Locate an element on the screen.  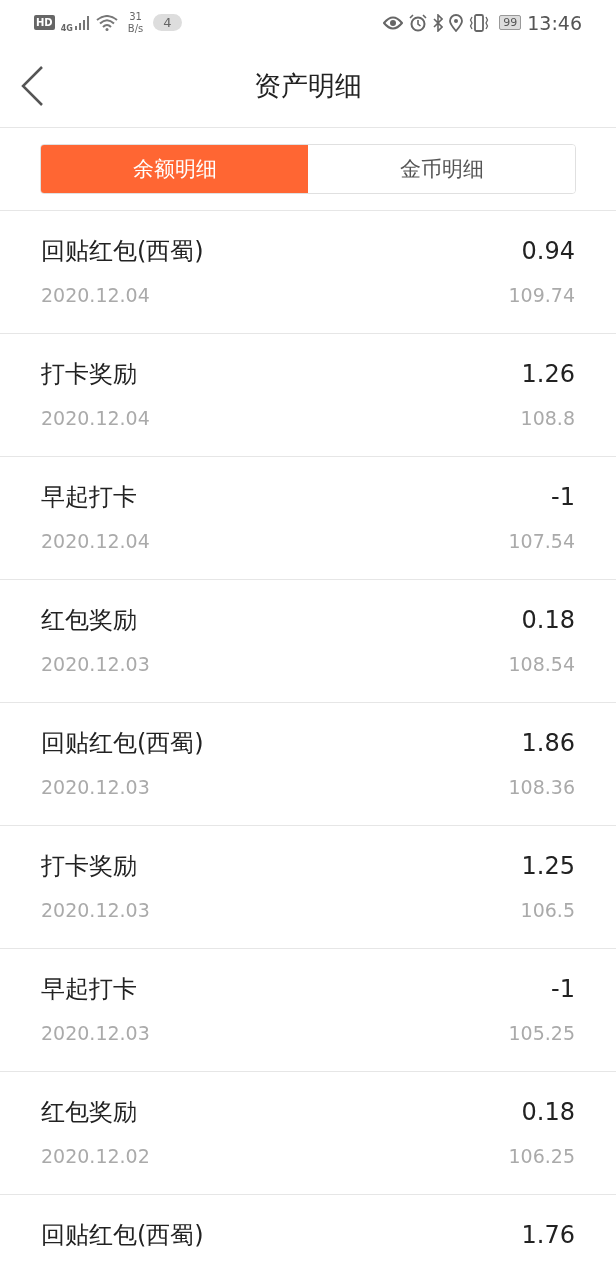
record-balance: 105.25 is located at coordinates (541, 1033).